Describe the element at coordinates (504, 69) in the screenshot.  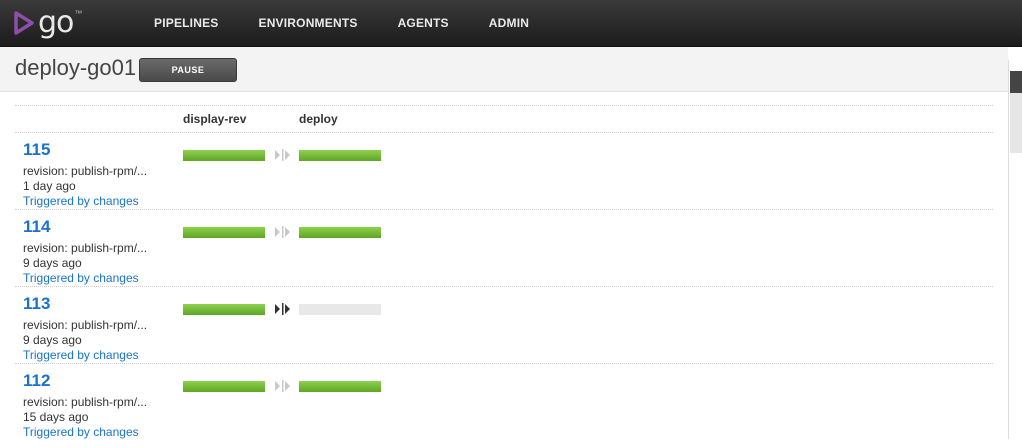
I see `page-header: deploy-go01 PAUSE` at that location.